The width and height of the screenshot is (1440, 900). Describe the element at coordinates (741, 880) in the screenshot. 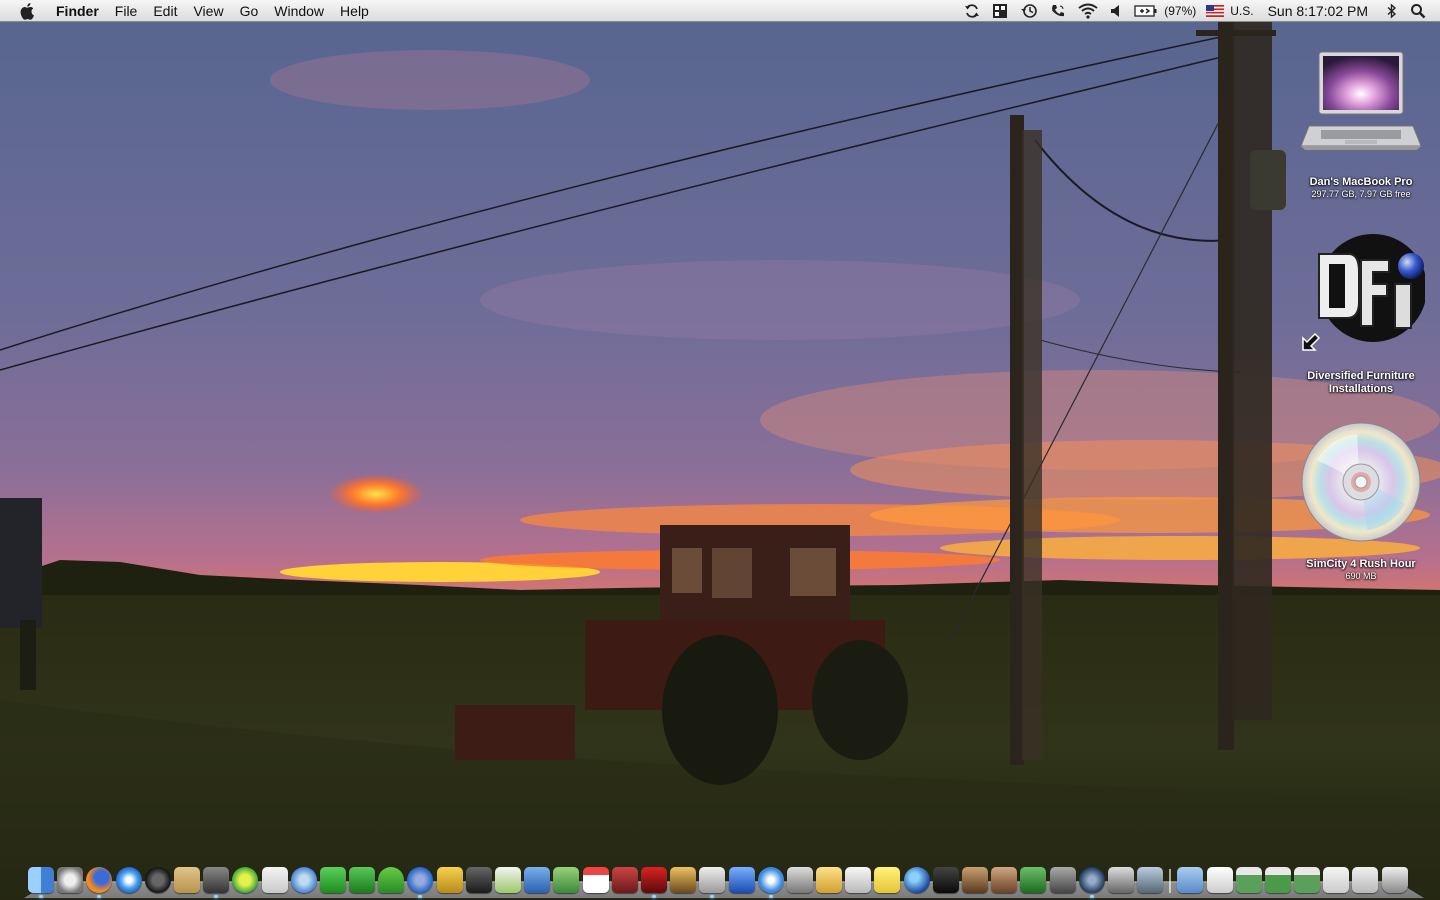

I see `dock-final-cut-icon` at that location.